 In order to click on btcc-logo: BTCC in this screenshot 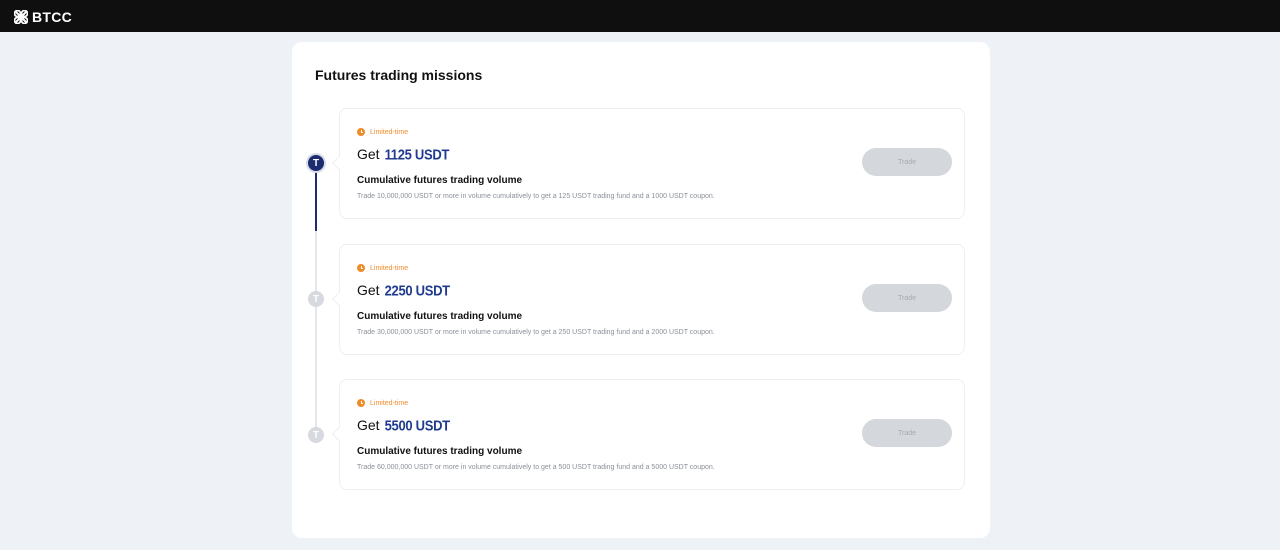, I will do `click(43, 16)`.